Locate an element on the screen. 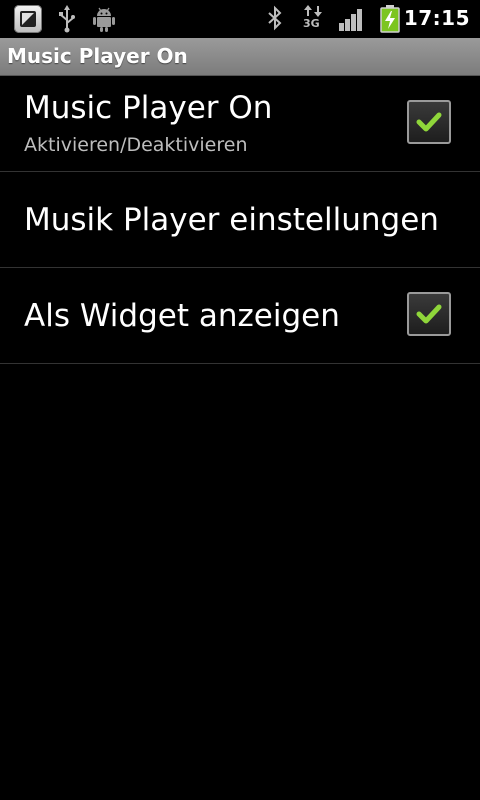 Image resolution: width=480 pixels, height=800 pixels. signal-strength-icon is located at coordinates (350, 20).